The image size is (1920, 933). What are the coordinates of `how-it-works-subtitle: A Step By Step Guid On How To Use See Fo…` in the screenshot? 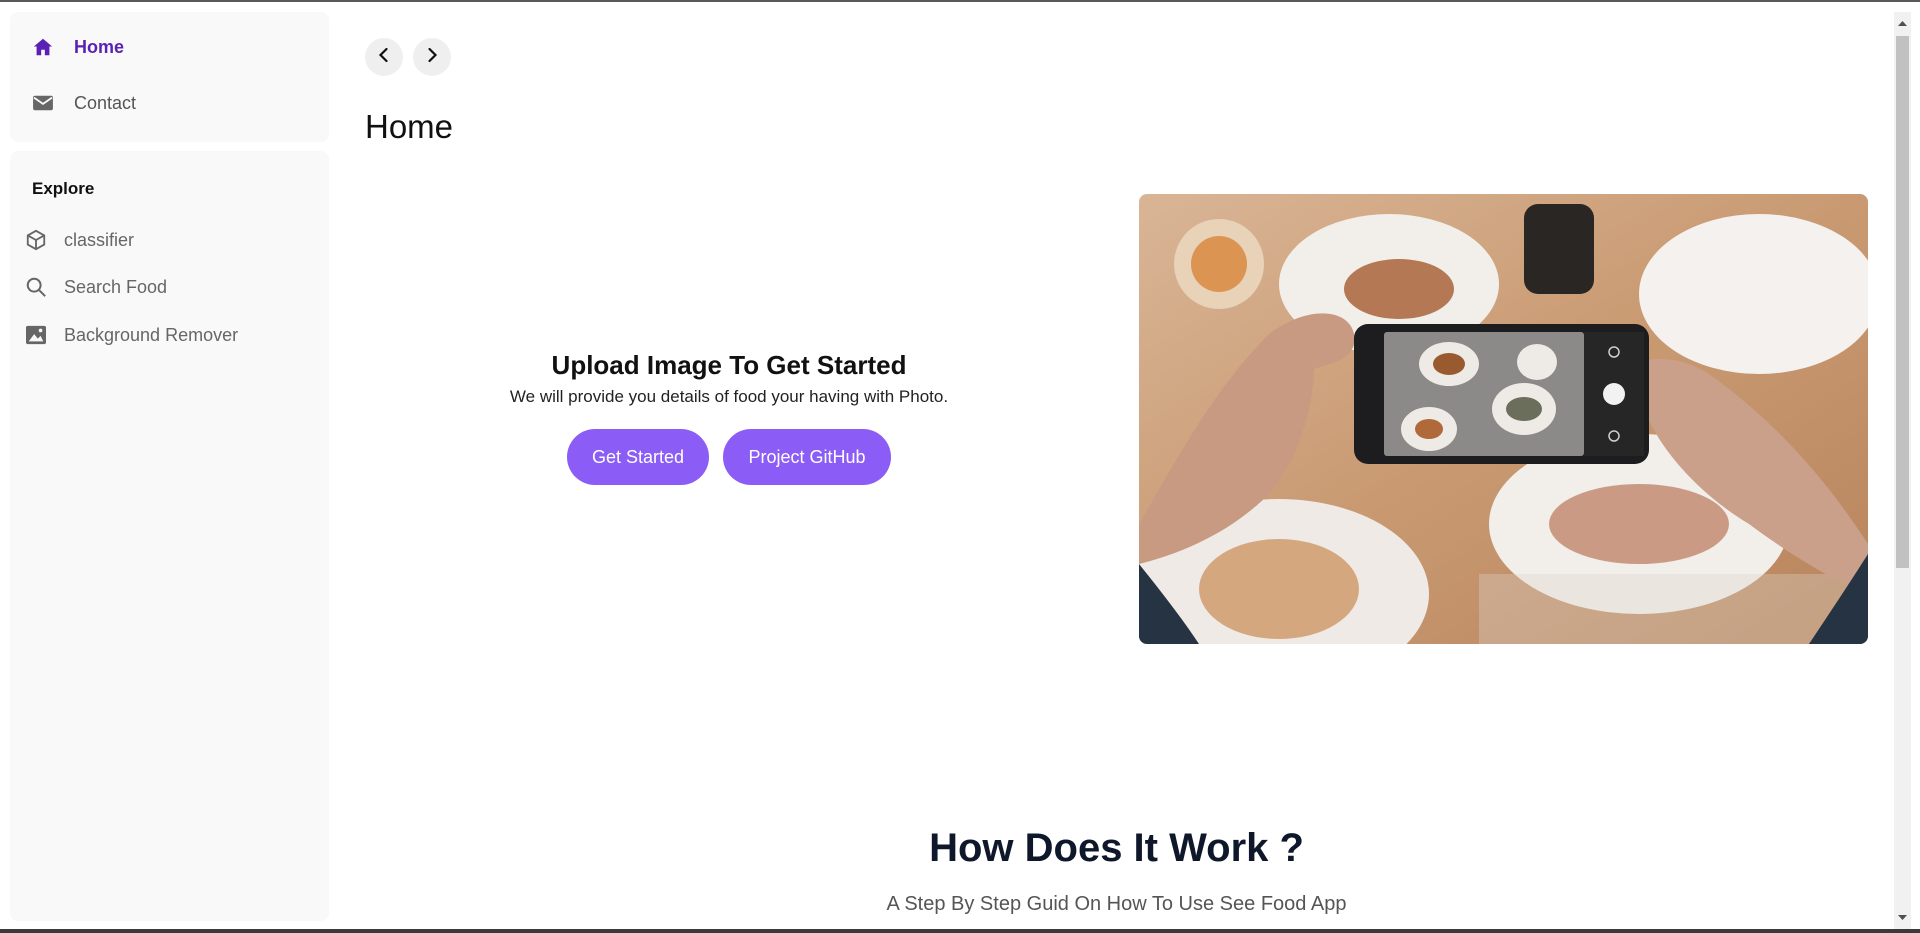 It's located at (1116, 904).